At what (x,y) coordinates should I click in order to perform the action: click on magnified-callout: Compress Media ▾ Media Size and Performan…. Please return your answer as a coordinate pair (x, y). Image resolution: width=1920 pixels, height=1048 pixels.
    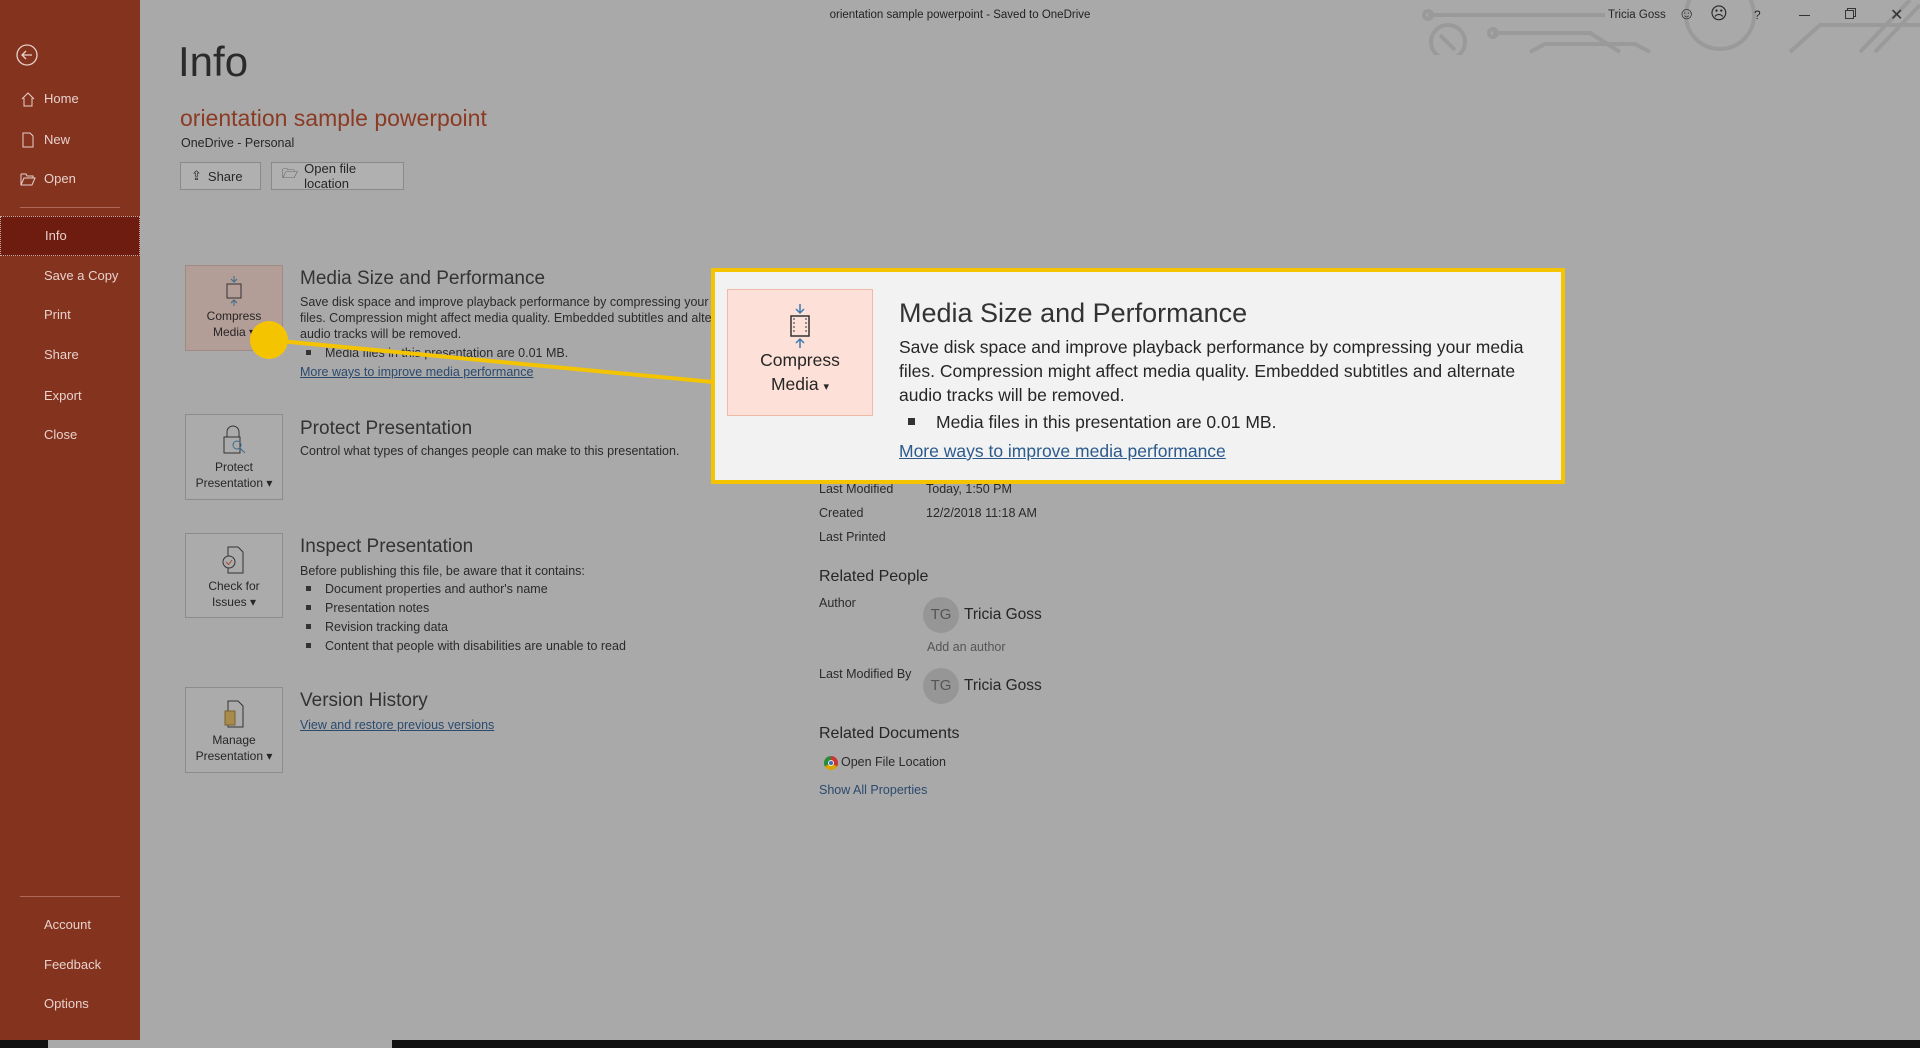
    Looking at the image, I should click on (1138, 376).